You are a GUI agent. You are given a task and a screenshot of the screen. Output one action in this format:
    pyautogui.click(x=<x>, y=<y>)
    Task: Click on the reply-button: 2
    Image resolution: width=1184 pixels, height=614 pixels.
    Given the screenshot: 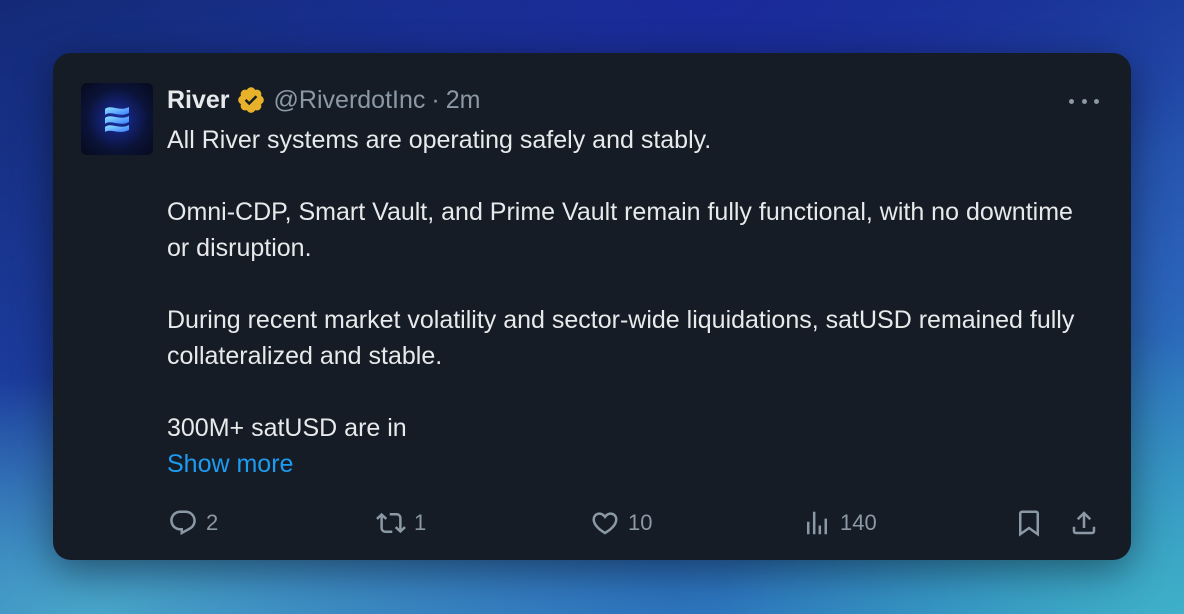 What is the action you would take?
    pyautogui.click(x=193, y=523)
    